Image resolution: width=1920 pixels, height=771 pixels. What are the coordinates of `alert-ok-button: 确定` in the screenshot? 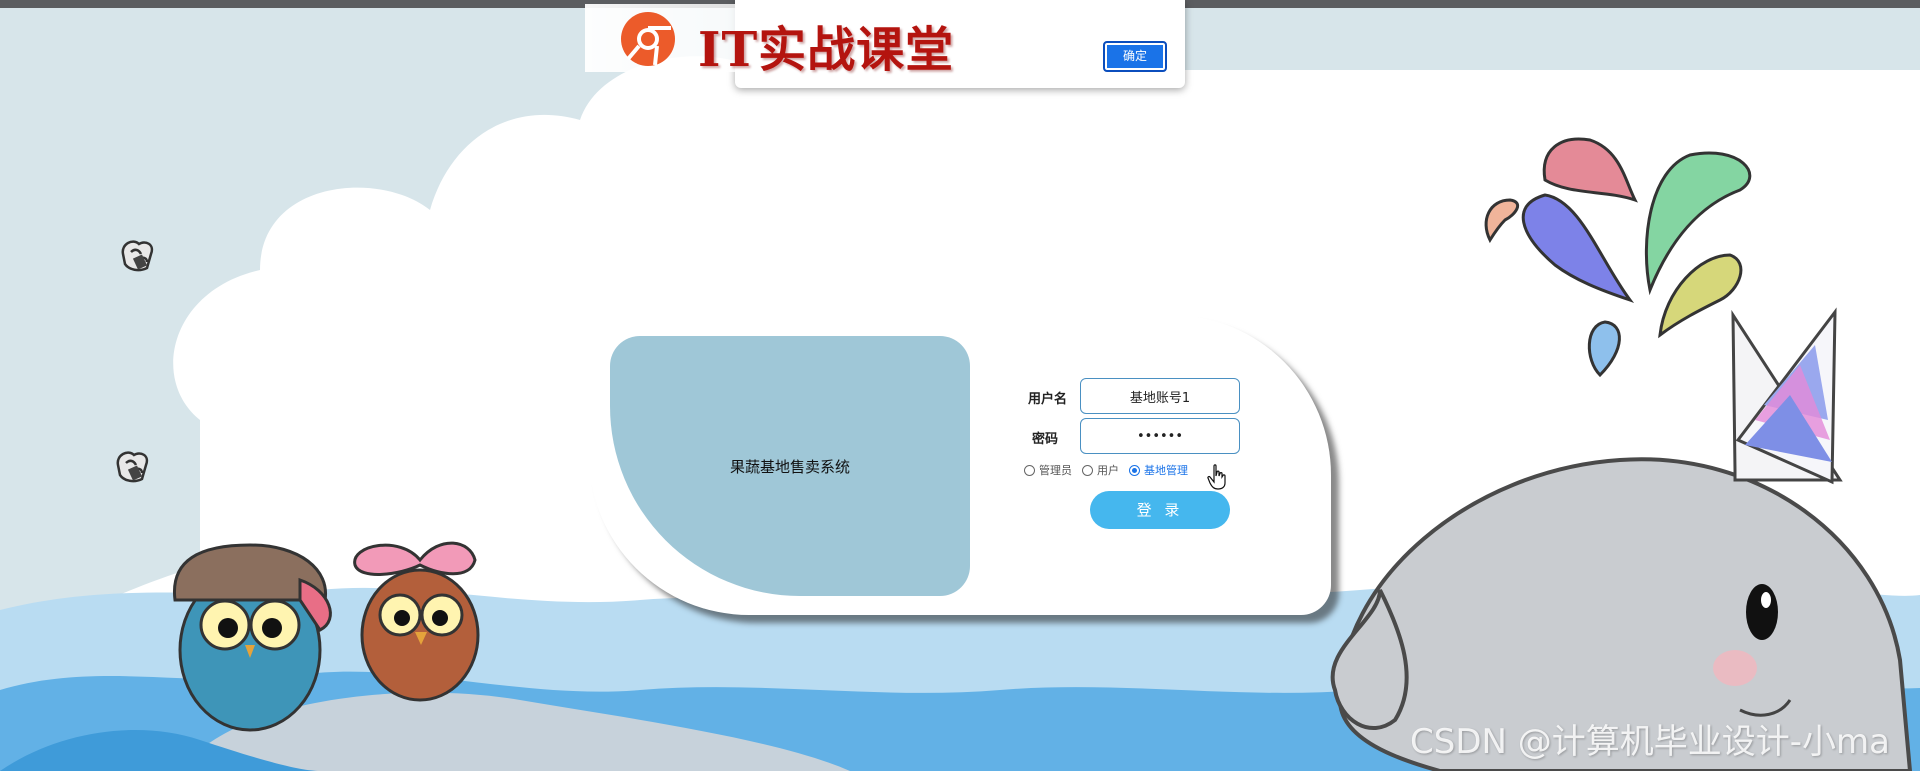 It's located at (1135, 56).